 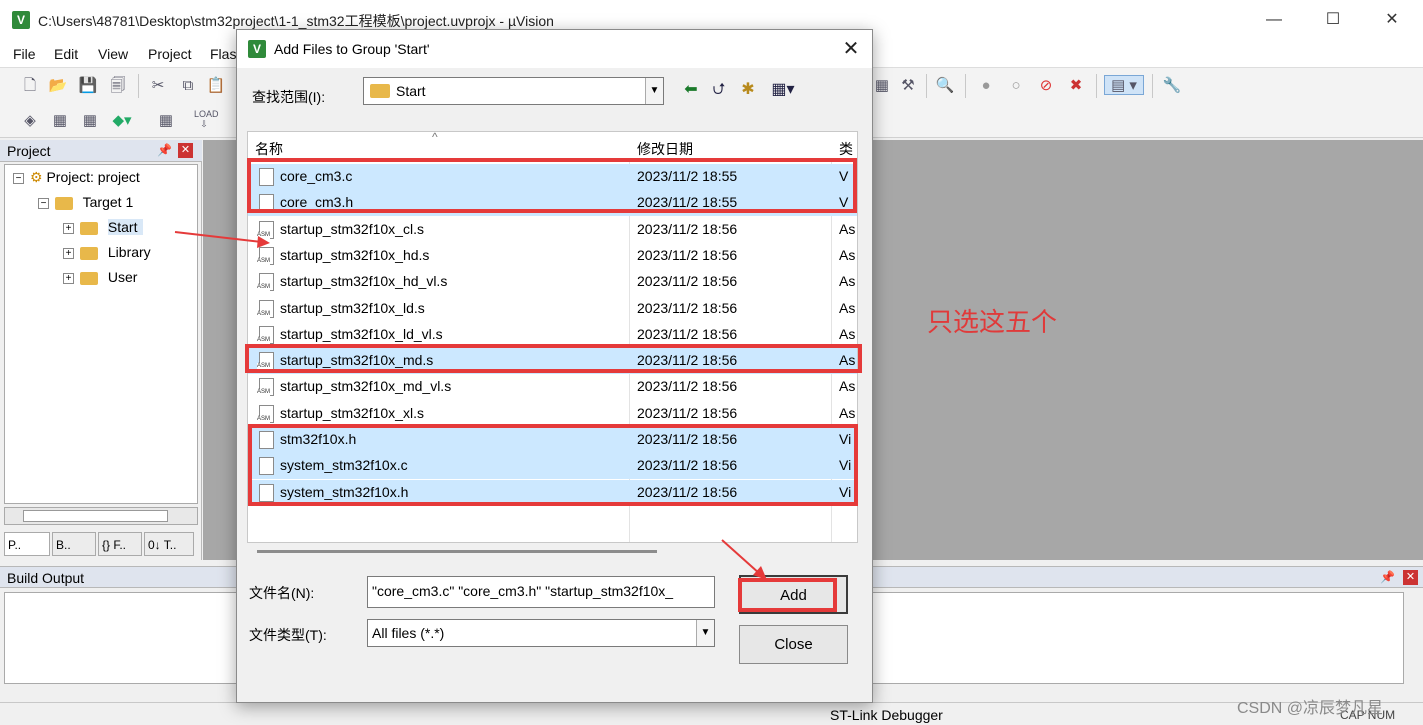 I want to click on arrow-to-files, so click(x=218, y=237).